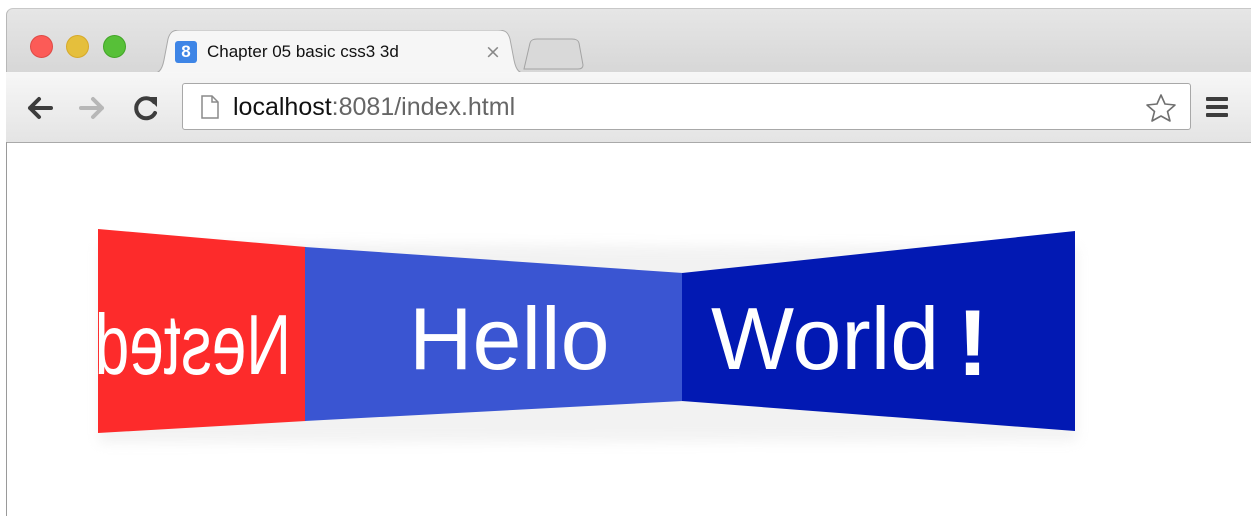 The image size is (1251, 516). What do you see at coordinates (1161, 108) in the screenshot?
I see `bookmark-star-icon` at bounding box center [1161, 108].